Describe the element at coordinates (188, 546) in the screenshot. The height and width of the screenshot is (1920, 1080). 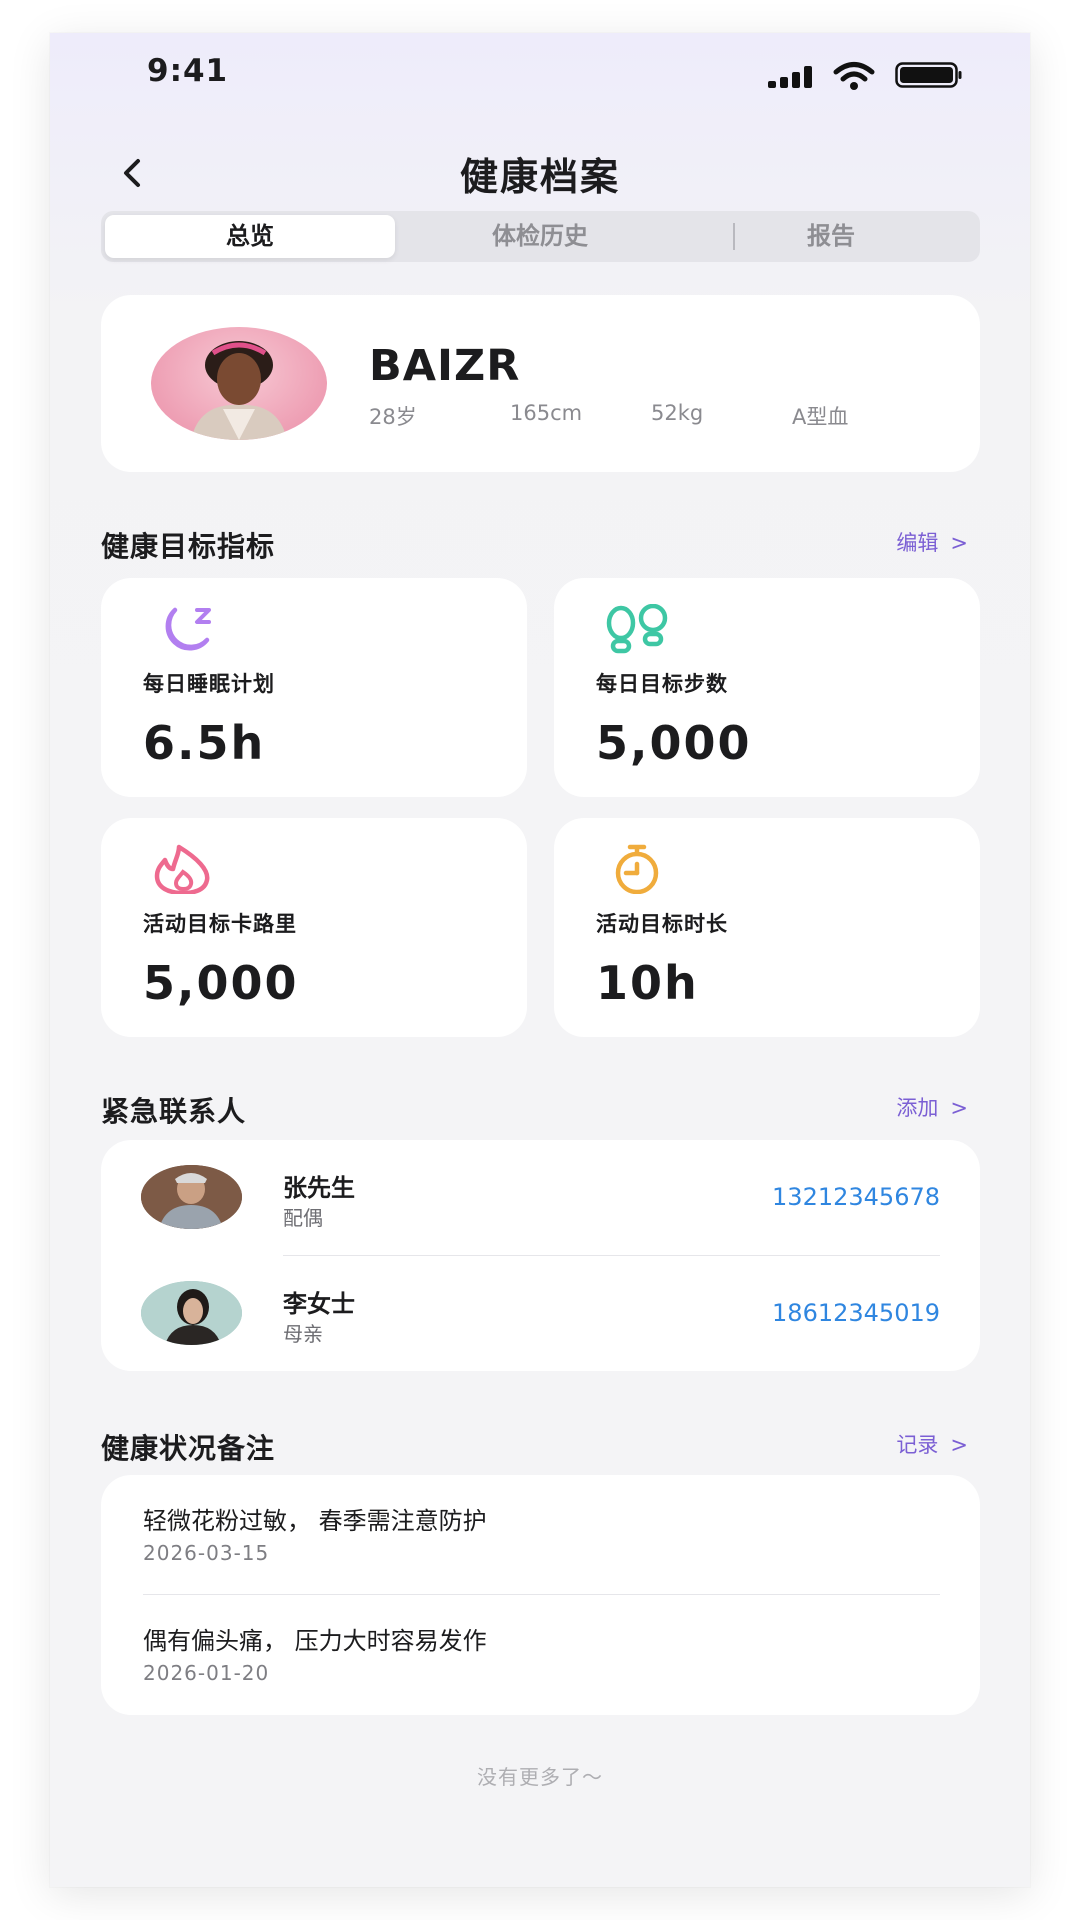
I see `goals-section-title: 健康目标指标` at that location.